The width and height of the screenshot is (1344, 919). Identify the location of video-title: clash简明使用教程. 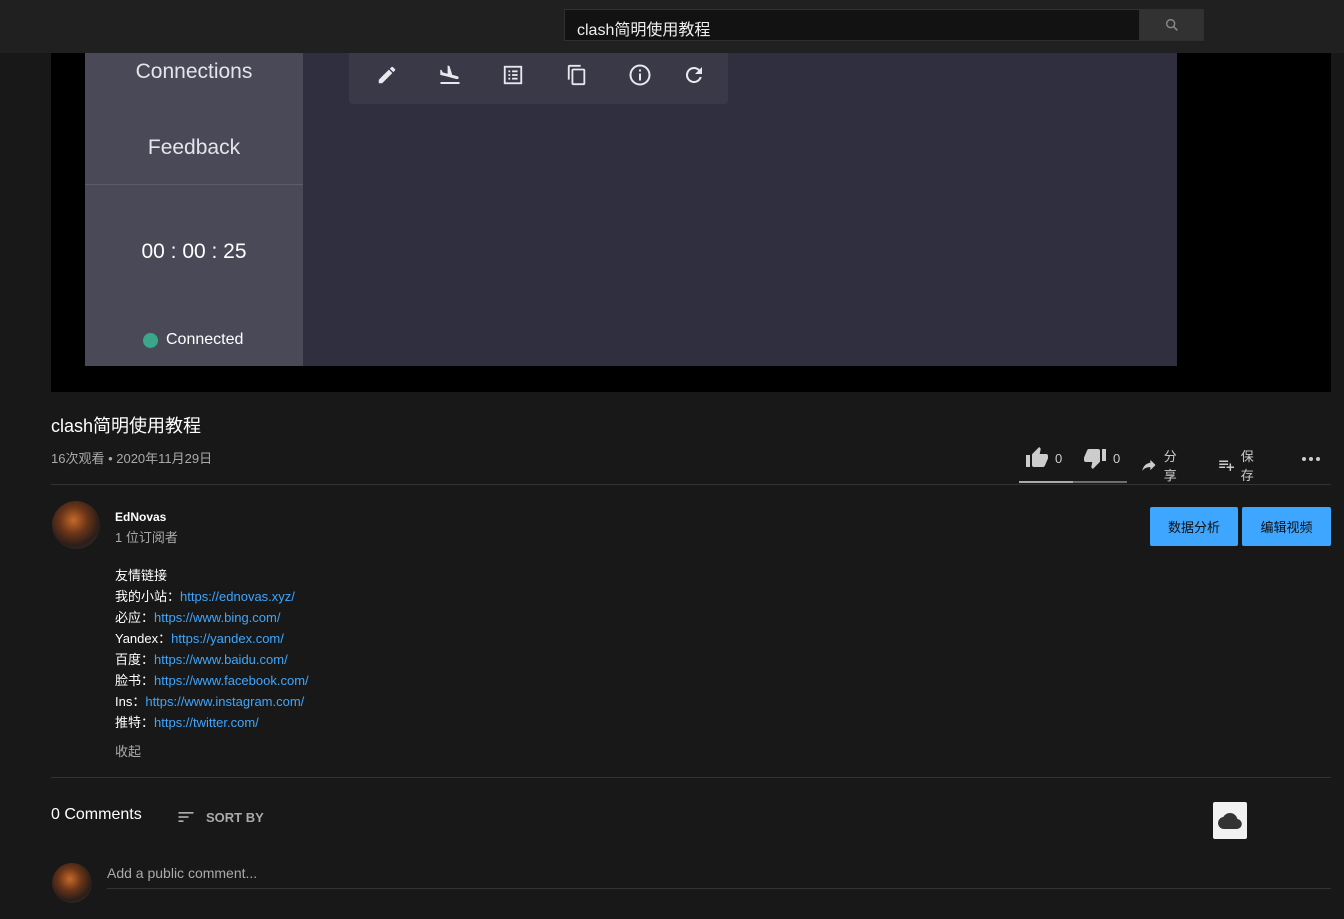
(126, 426).